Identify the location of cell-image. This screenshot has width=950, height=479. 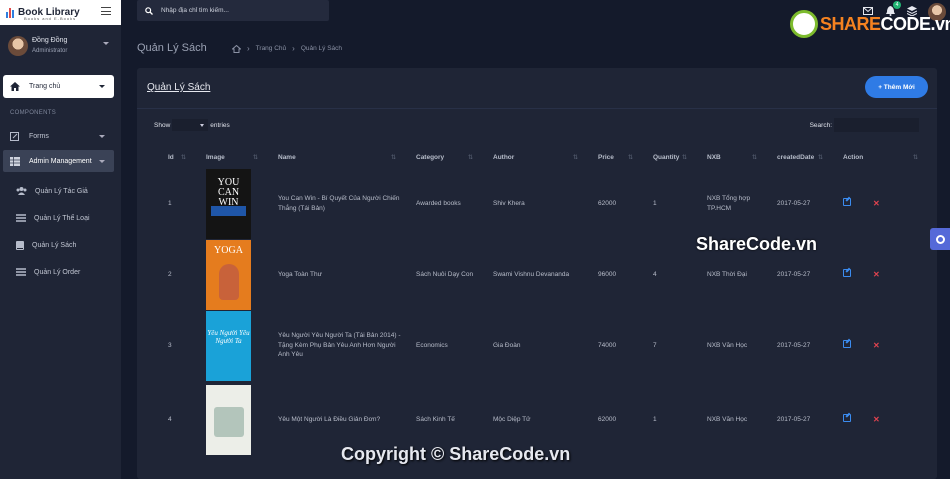
(228, 420).